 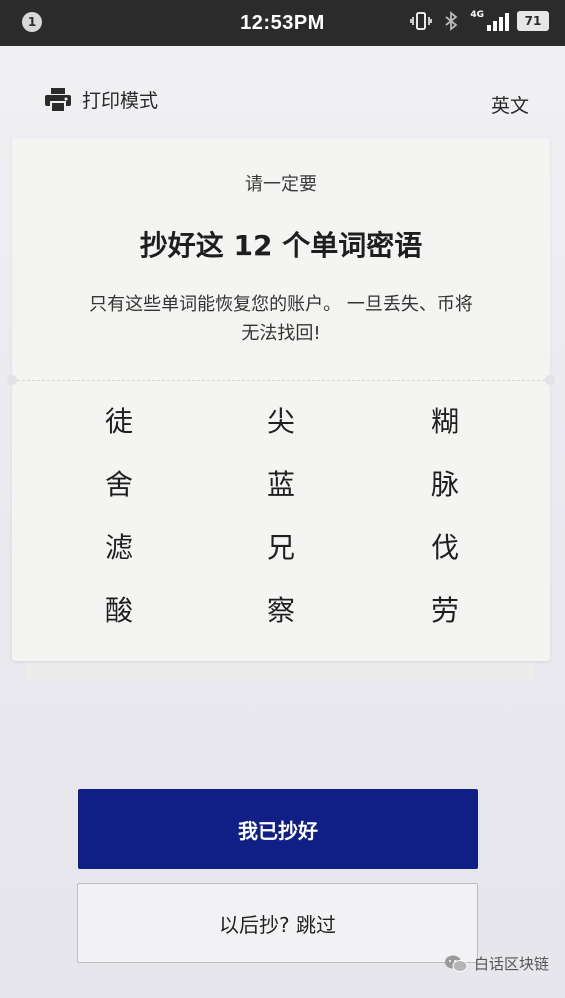 I want to click on divider-notch-left, so click(x=12, y=380).